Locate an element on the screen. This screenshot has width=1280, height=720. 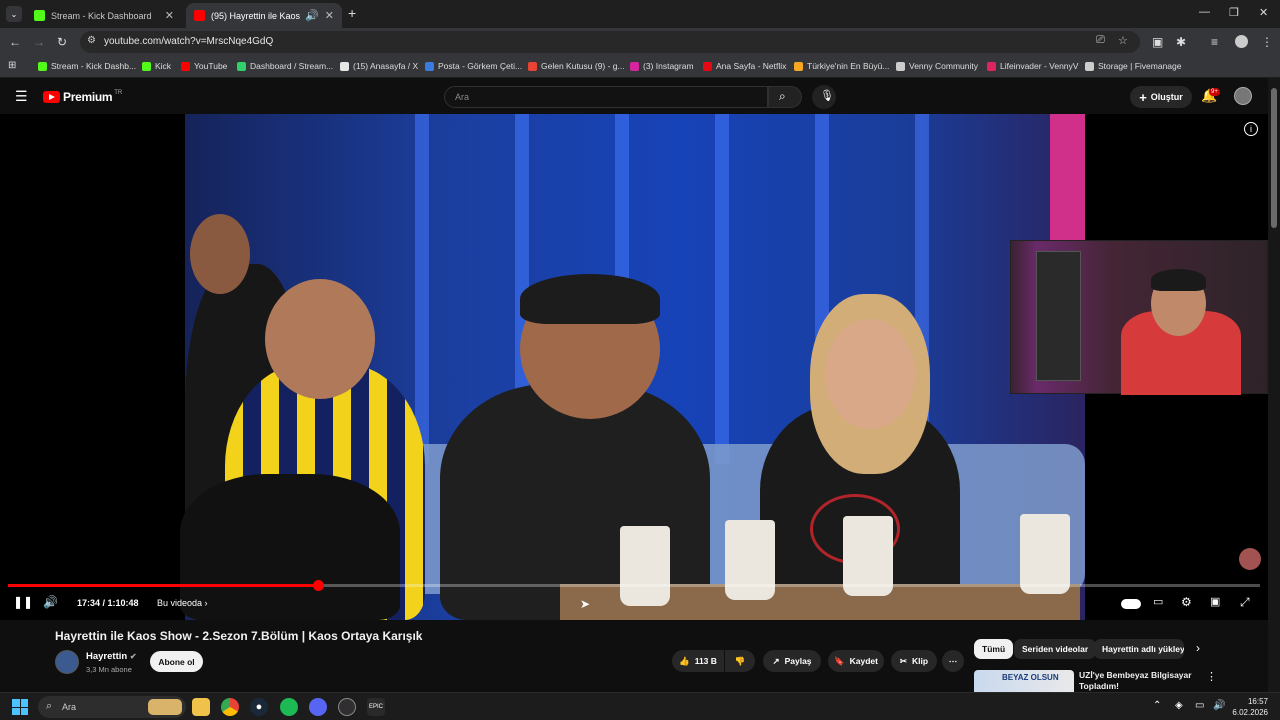
bookmark-fivemanage: Storage | Fivemanage is located at coordinates (1133, 66).